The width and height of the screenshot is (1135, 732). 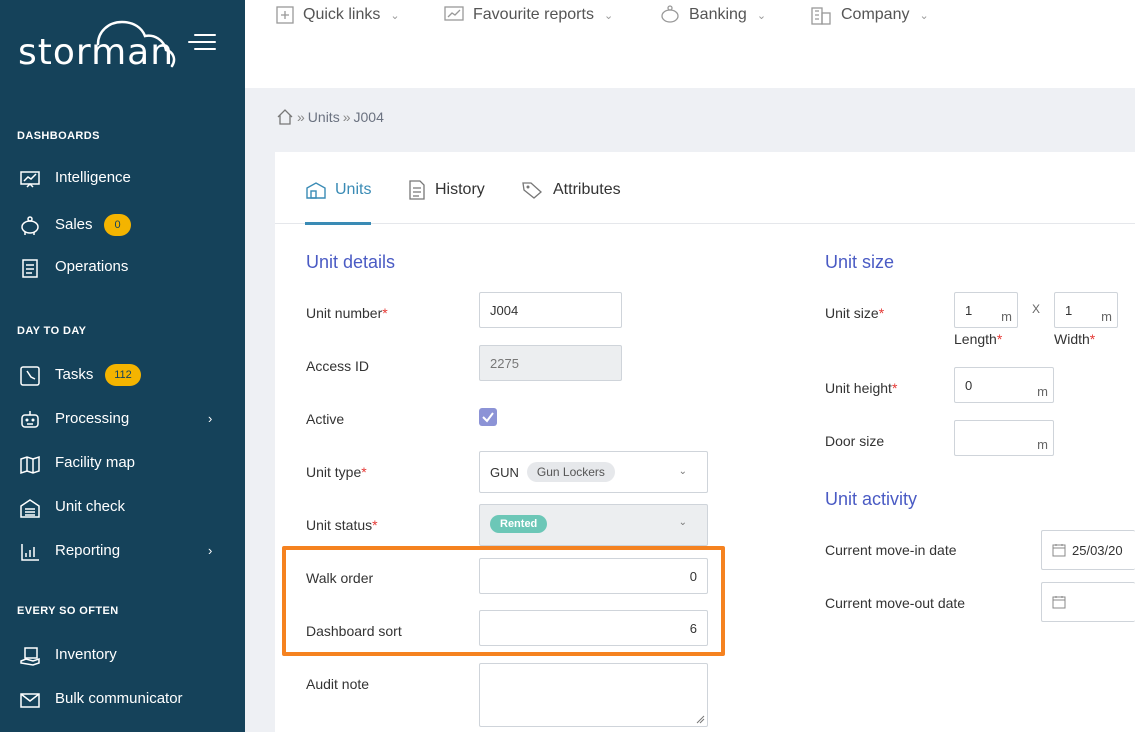 What do you see at coordinates (593, 576) in the screenshot?
I see `walk-order-input: 0` at bounding box center [593, 576].